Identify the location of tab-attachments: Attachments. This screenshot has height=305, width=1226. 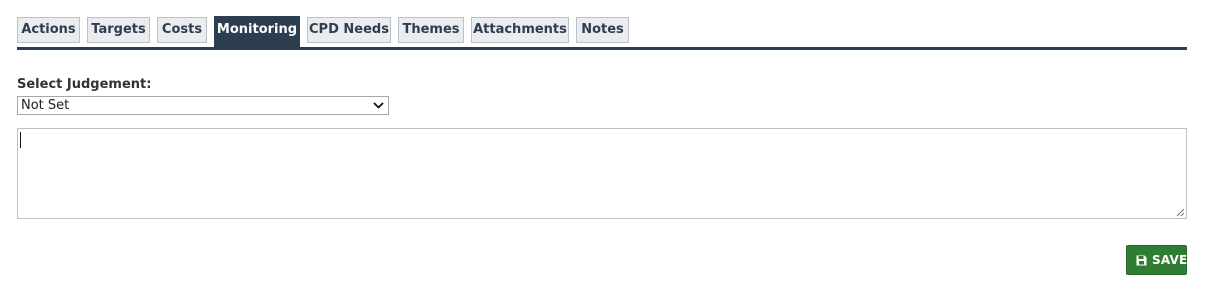
(520, 30).